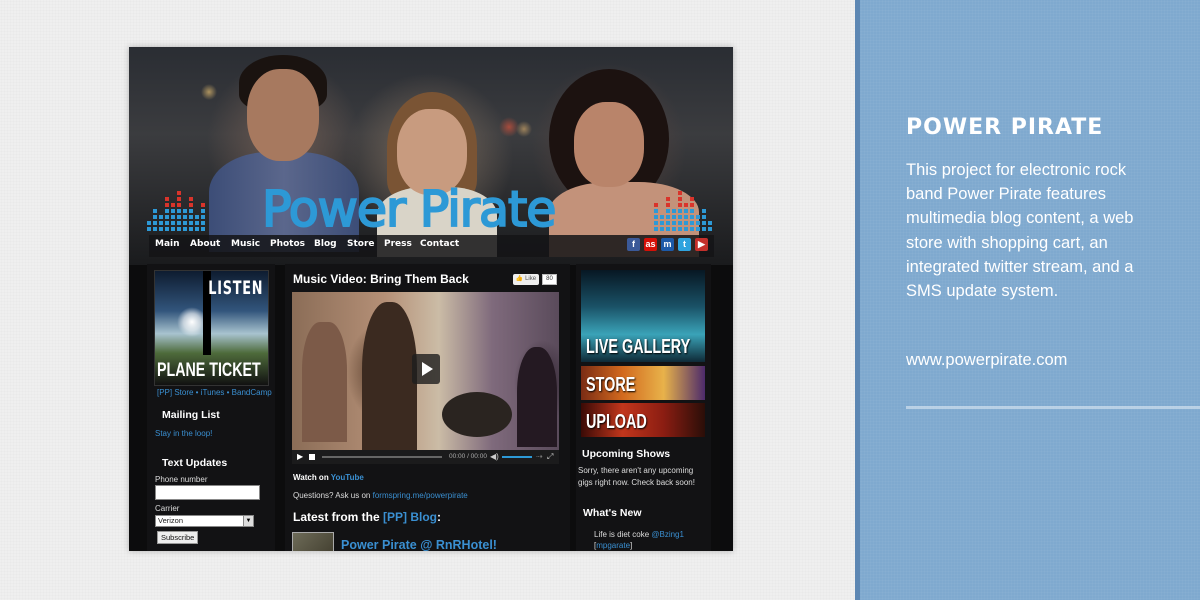 The image size is (1200, 600). Describe the element at coordinates (526, 279) in the screenshot. I see `like-button: 👍 Like` at that location.